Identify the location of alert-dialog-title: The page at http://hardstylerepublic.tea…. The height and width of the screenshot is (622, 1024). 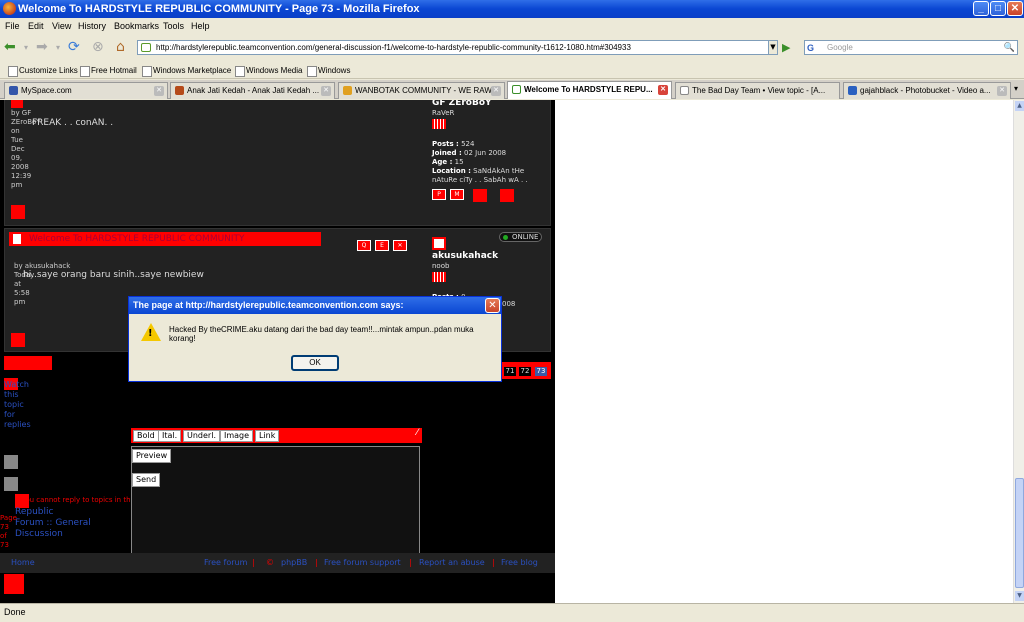
(315, 305).